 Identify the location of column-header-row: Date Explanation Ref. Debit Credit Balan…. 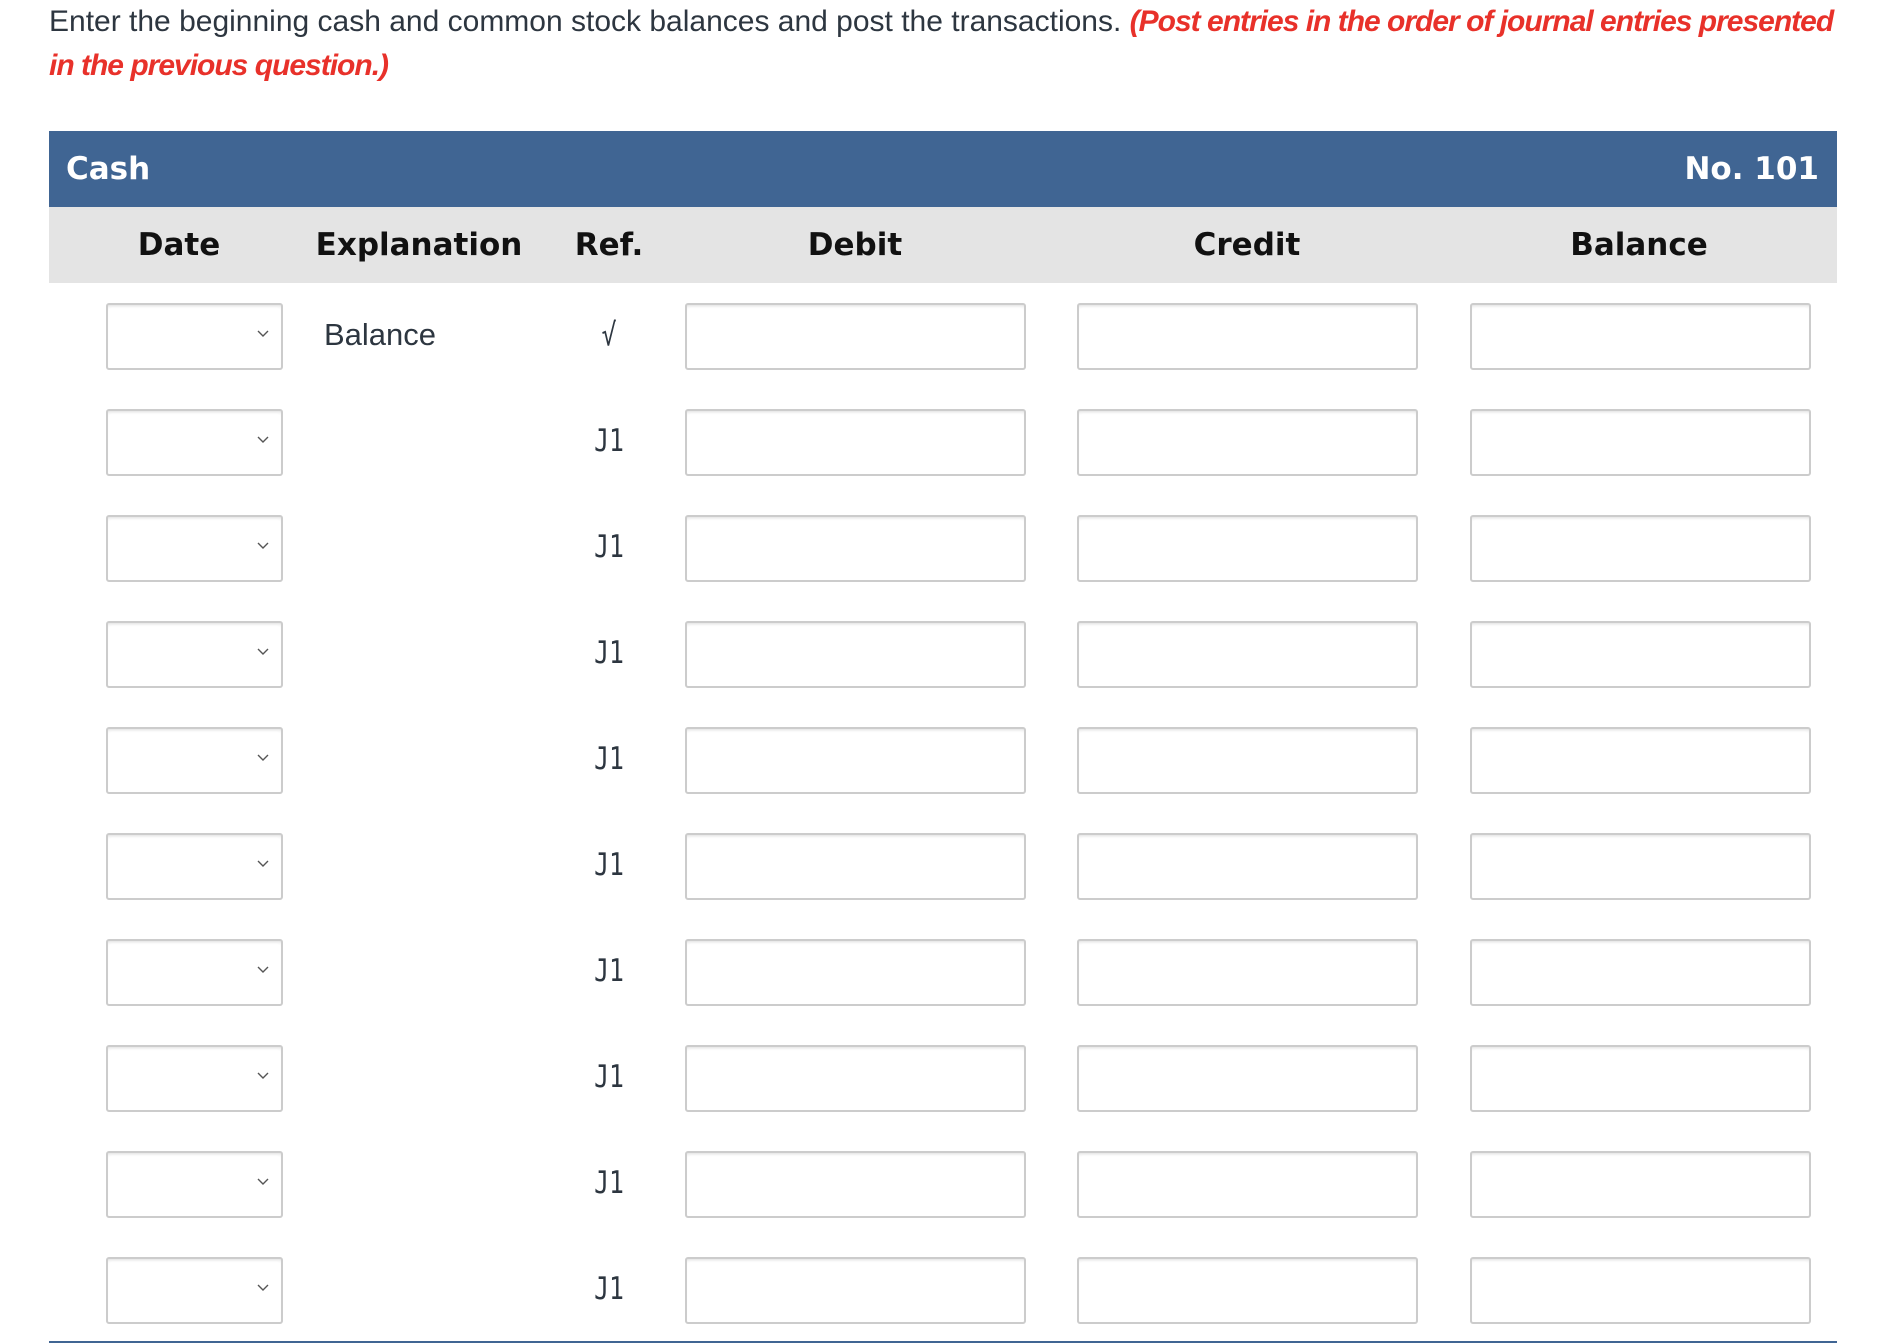
(943, 245).